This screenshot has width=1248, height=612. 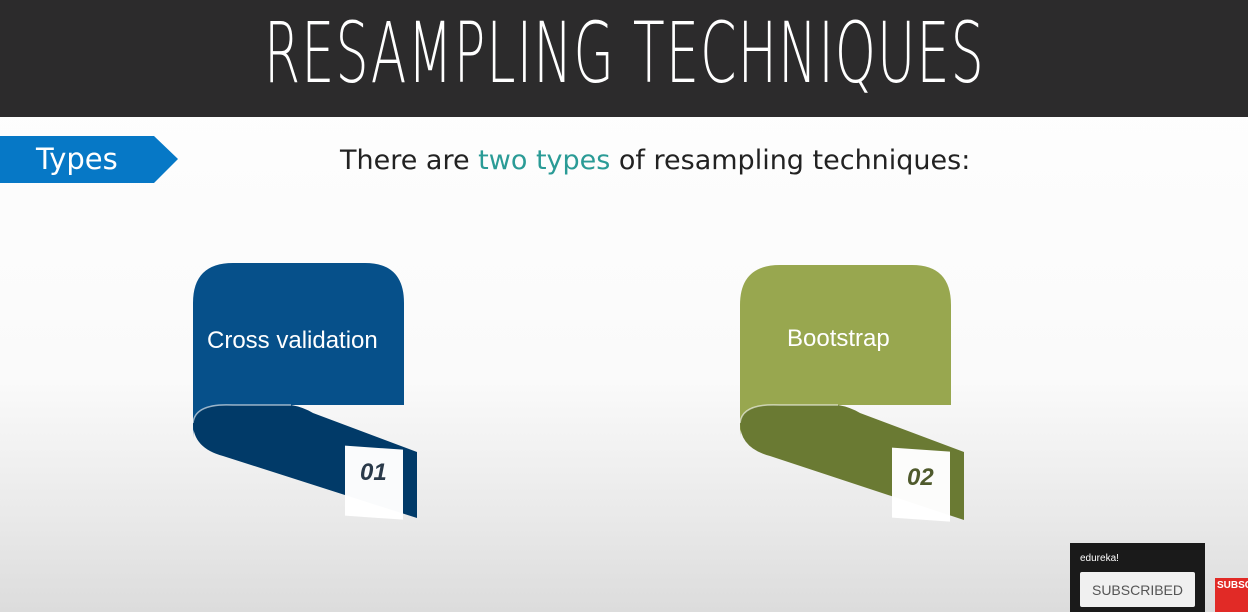 What do you see at coordinates (852, 394) in the screenshot?
I see `card-bootstrap: Bootstrap 02` at bounding box center [852, 394].